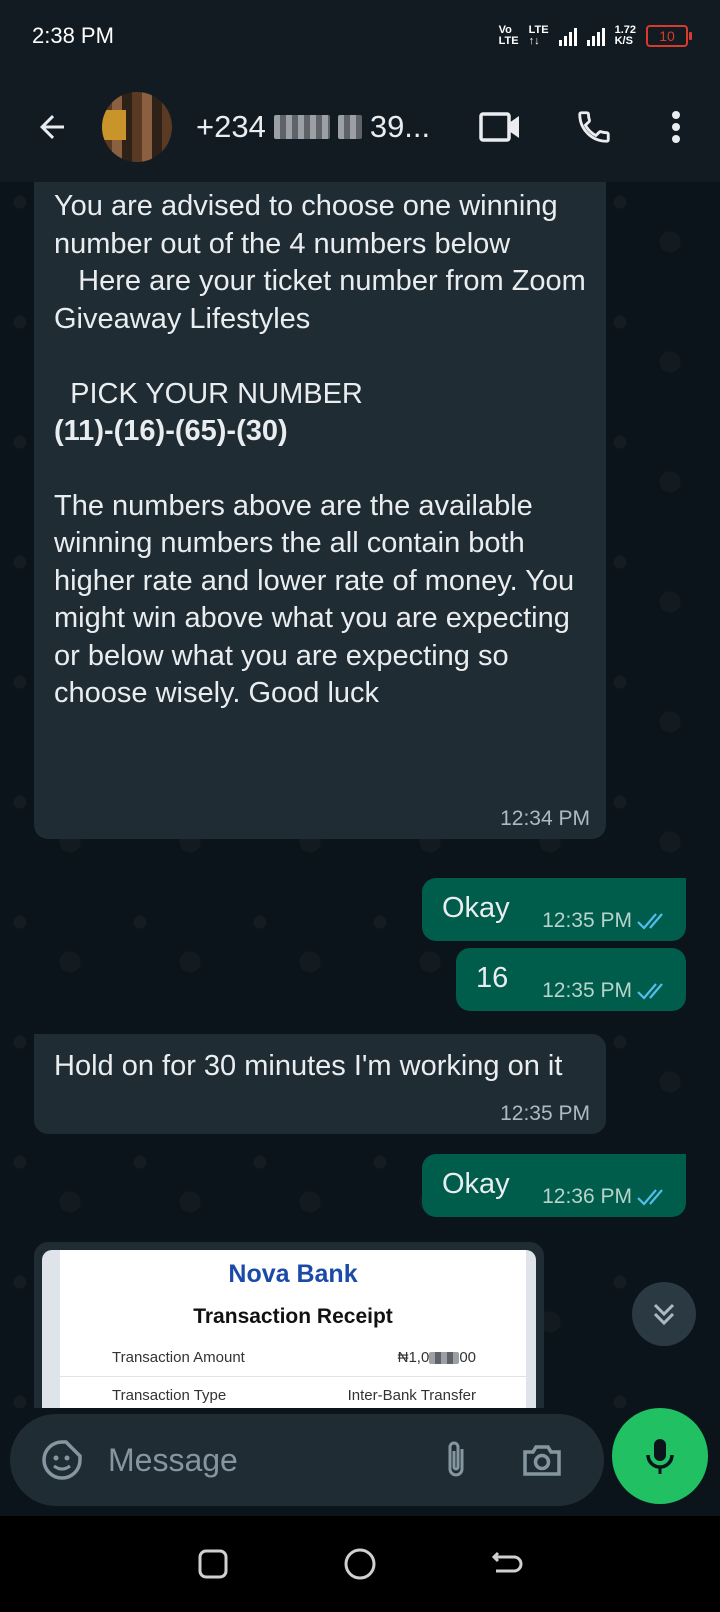  Describe the element at coordinates (293, 1316) in the screenshot. I see `receipt-title: Transaction Receipt` at that location.